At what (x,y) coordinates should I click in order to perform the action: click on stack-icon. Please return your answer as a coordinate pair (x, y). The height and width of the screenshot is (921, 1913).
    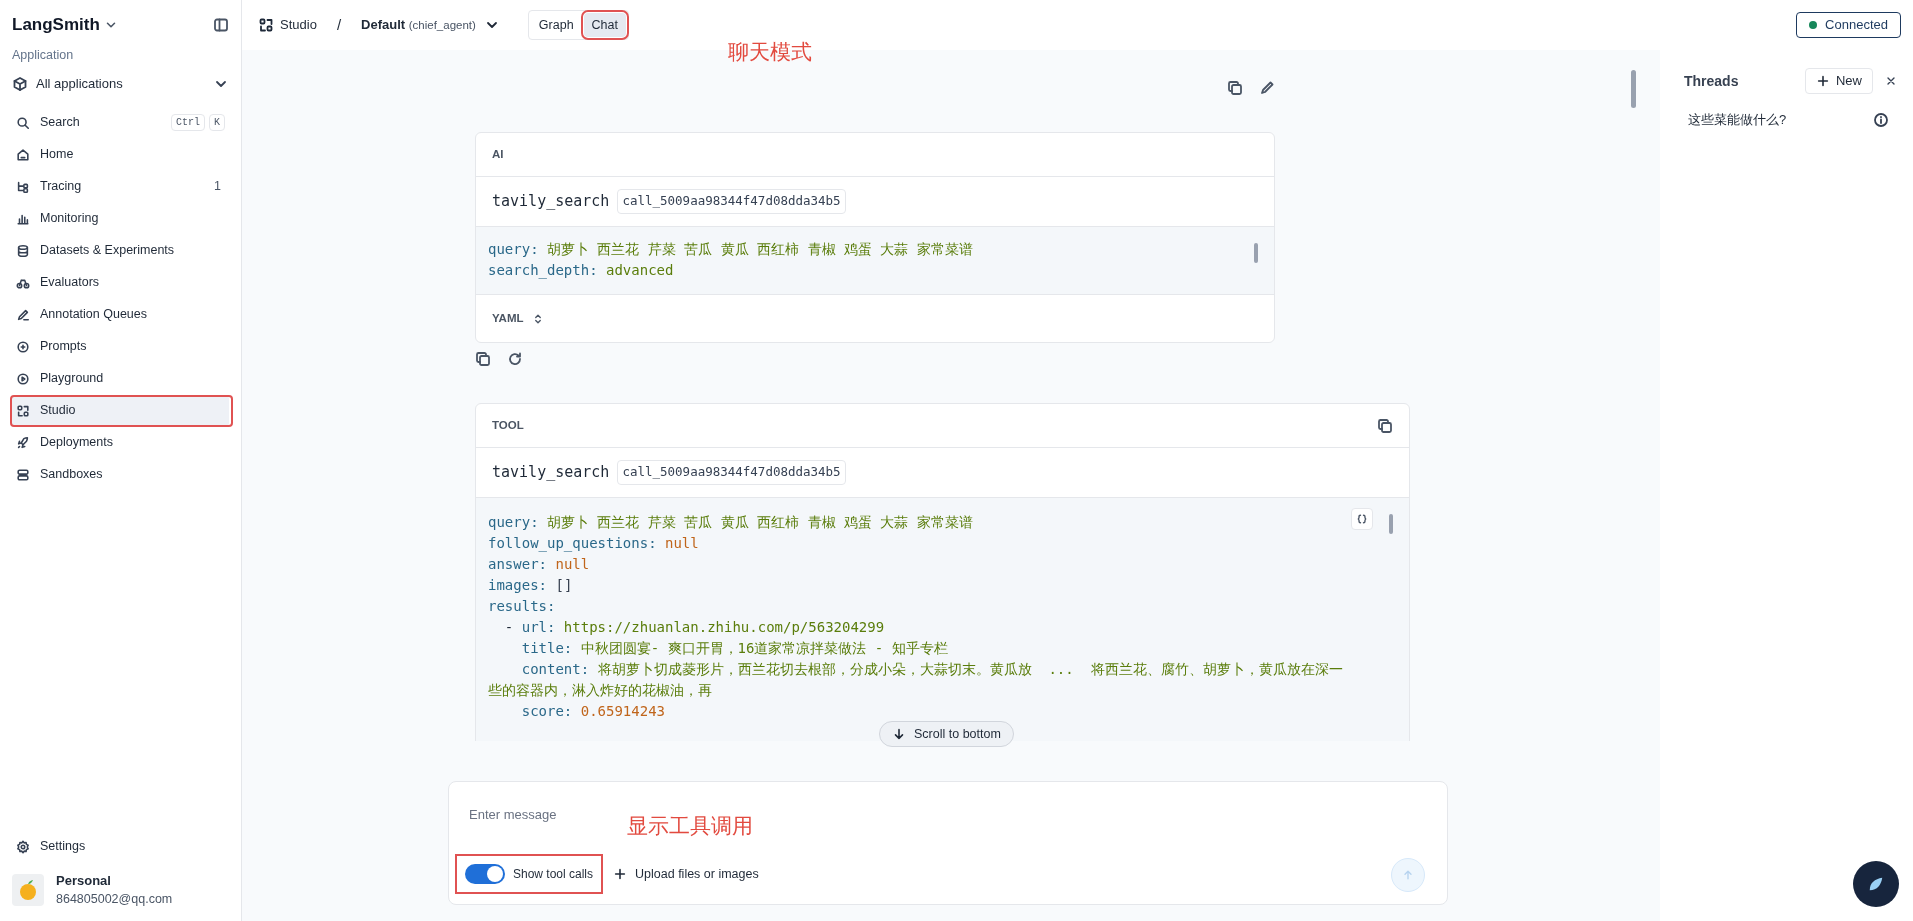
    Looking at the image, I should click on (23, 474).